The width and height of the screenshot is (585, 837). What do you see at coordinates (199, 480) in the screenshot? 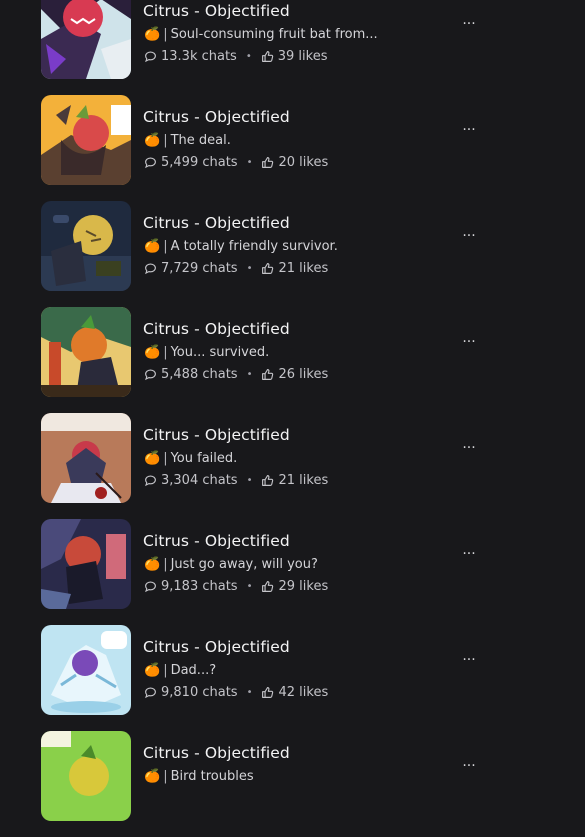
I see `chat-count: 3,304 chats` at bounding box center [199, 480].